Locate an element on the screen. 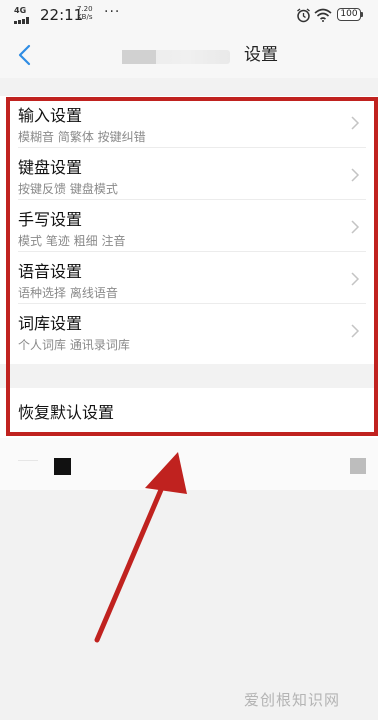 The width and height of the screenshot is (378, 720). section-gap is located at coordinates (189, 376).